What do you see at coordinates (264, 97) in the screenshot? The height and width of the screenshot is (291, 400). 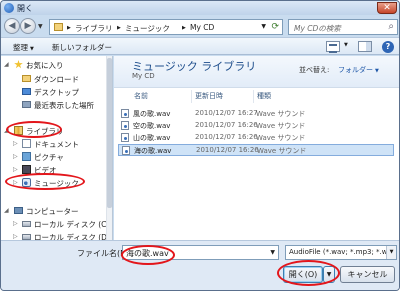 I see `column-header-type: 種類` at bounding box center [264, 97].